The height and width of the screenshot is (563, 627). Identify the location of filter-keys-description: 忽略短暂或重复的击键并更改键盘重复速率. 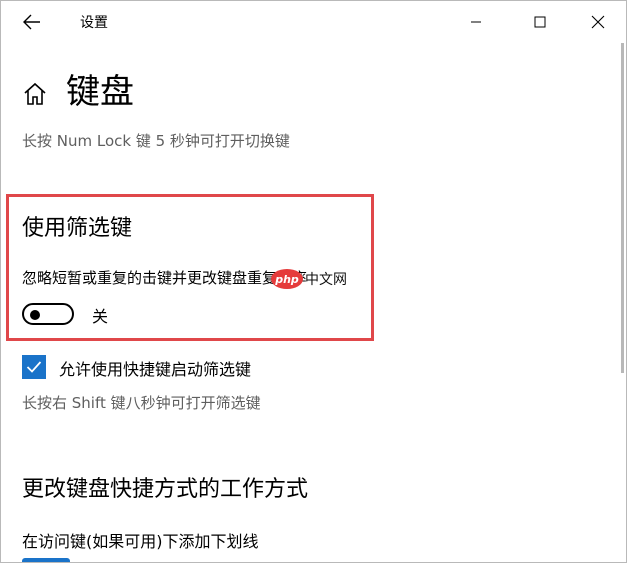
(165, 278).